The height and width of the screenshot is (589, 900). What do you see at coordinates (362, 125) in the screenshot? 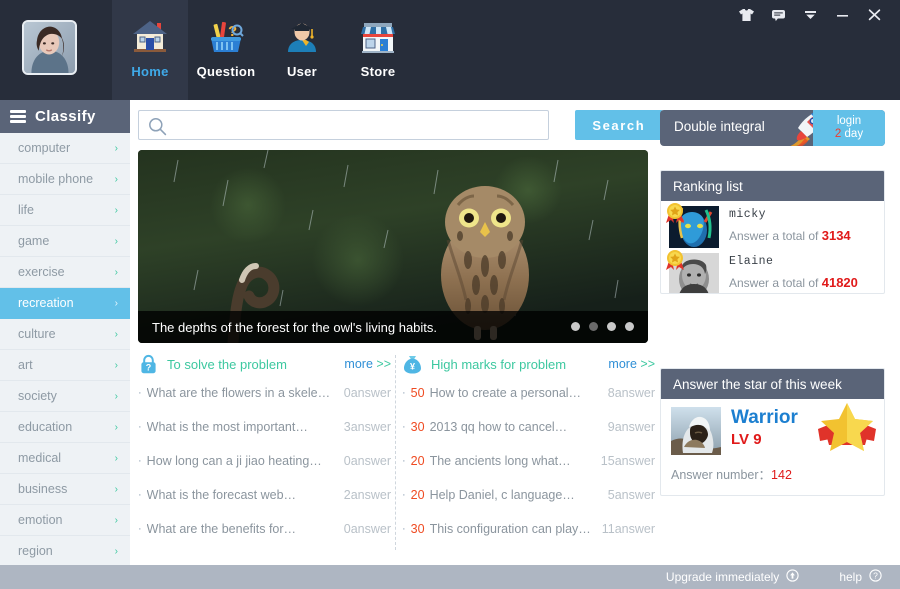
I see `search-input` at bounding box center [362, 125].